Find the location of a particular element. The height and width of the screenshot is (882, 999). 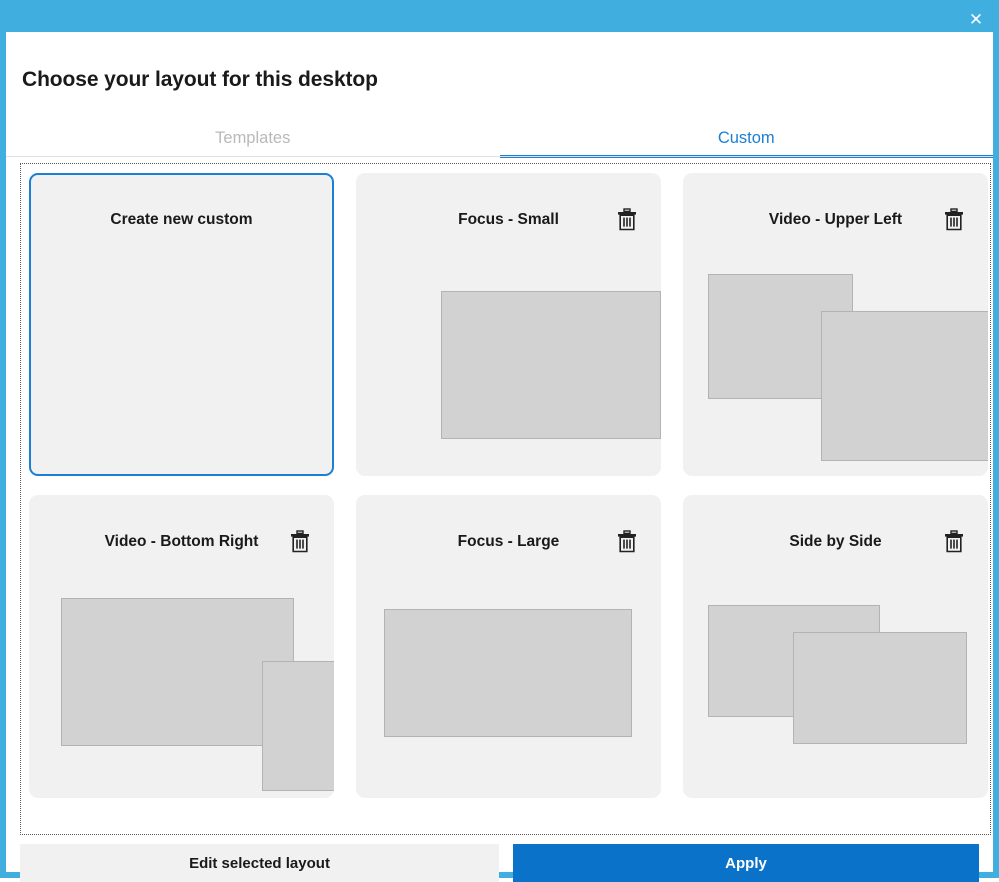

layout-card-video-bottom-right: Video - Bottom Right is located at coordinates (181, 646).